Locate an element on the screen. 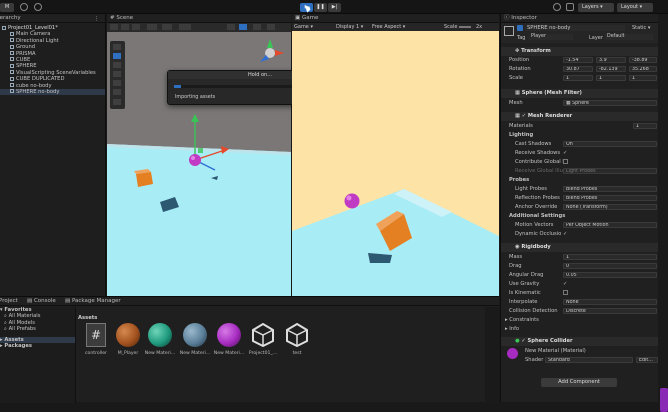 The image size is (668, 412). shader-dropdown: Standard is located at coordinates (589, 360).